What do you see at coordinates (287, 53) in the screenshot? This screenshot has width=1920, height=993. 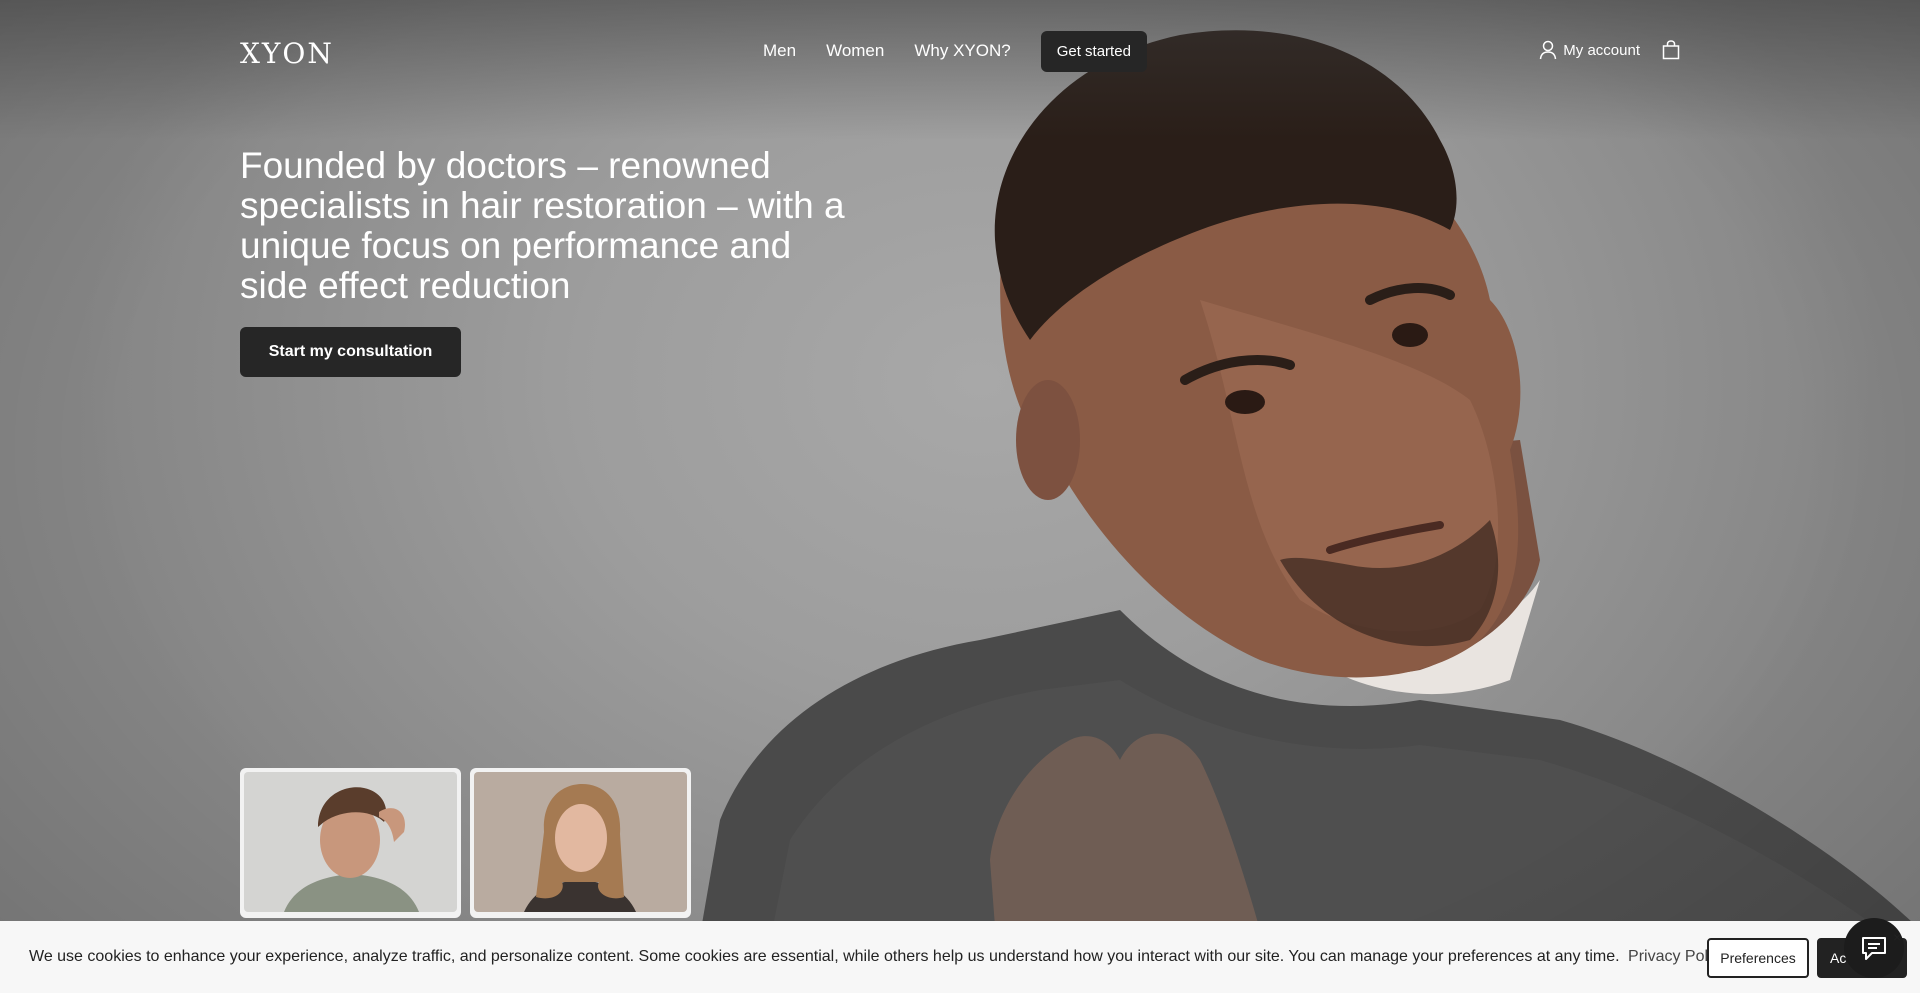 I see `xyon-logo: XYON` at bounding box center [287, 53].